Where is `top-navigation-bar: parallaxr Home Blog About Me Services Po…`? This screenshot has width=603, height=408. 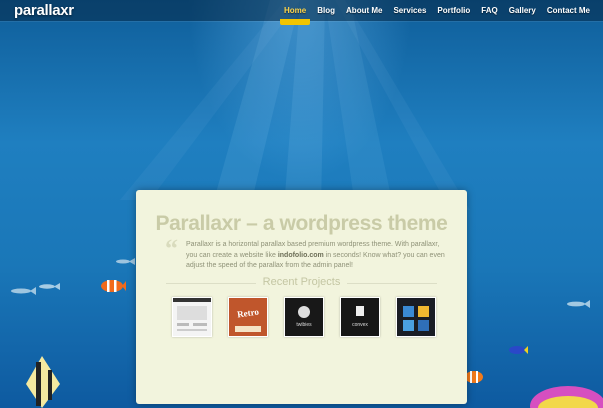
top-navigation-bar: parallaxr Home Blog About Me Services Po… is located at coordinates (301, 12).